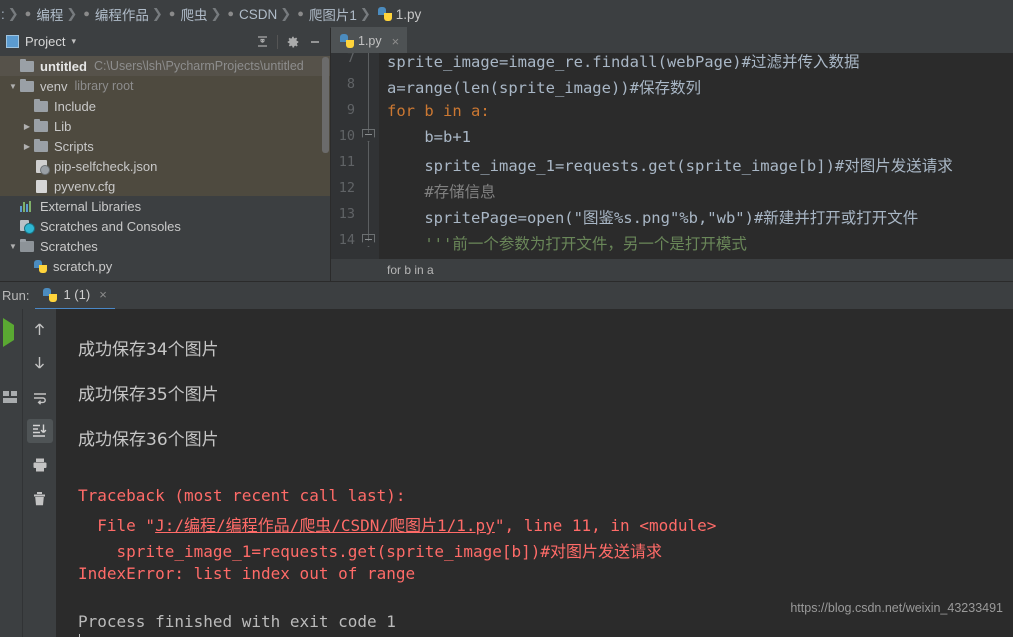  Describe the element at coordinates (165, 106) in the screenshot. I see `tree-node-include: Include` at that location.